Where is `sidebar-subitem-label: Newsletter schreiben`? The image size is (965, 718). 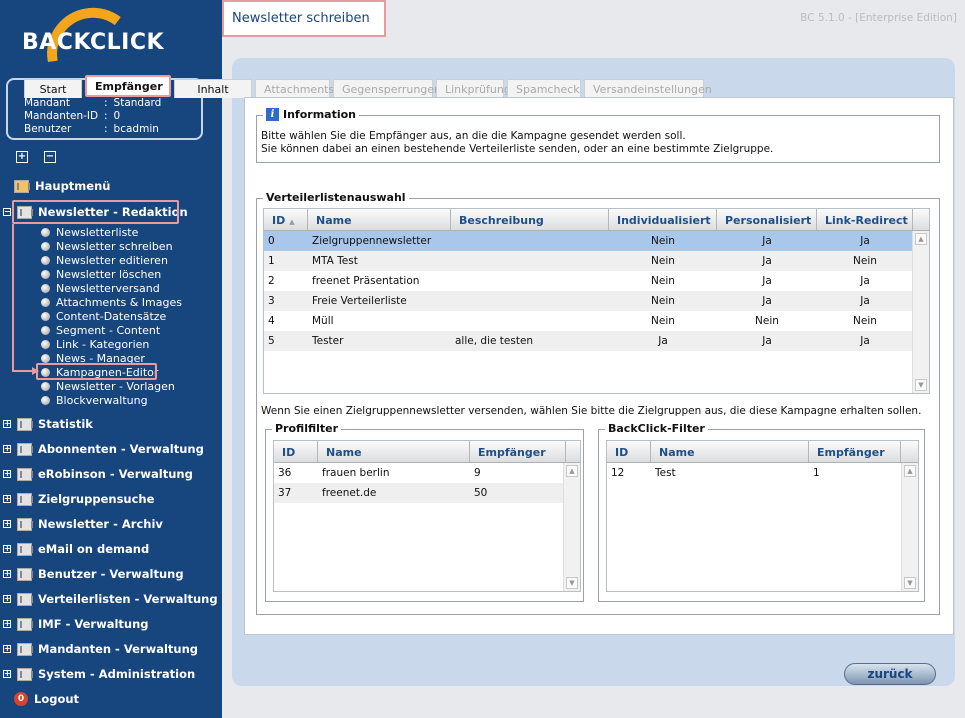
sidebar-subitem-label: Newsletter schreiben is located at coordinates (114, 246).